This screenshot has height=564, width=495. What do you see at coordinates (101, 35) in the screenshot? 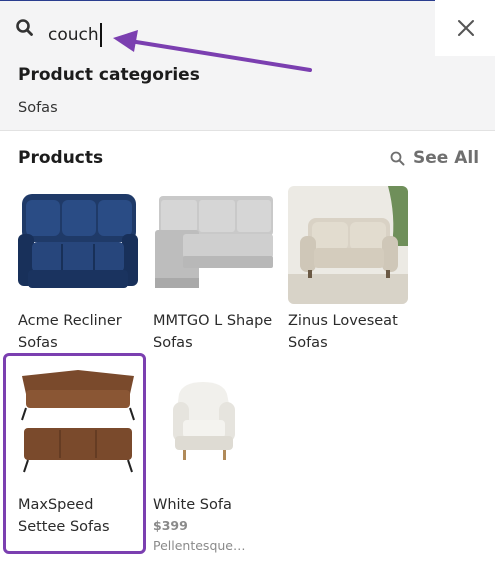
I see `text-cursor` at bounding box center [101, 35].